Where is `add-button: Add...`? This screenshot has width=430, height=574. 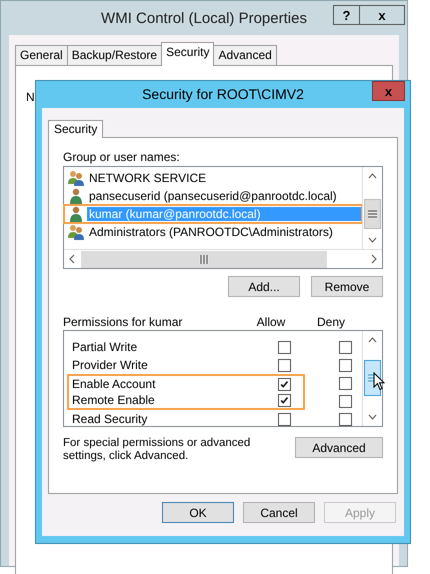 add-button: Add... is located at coordinates (264, 286).